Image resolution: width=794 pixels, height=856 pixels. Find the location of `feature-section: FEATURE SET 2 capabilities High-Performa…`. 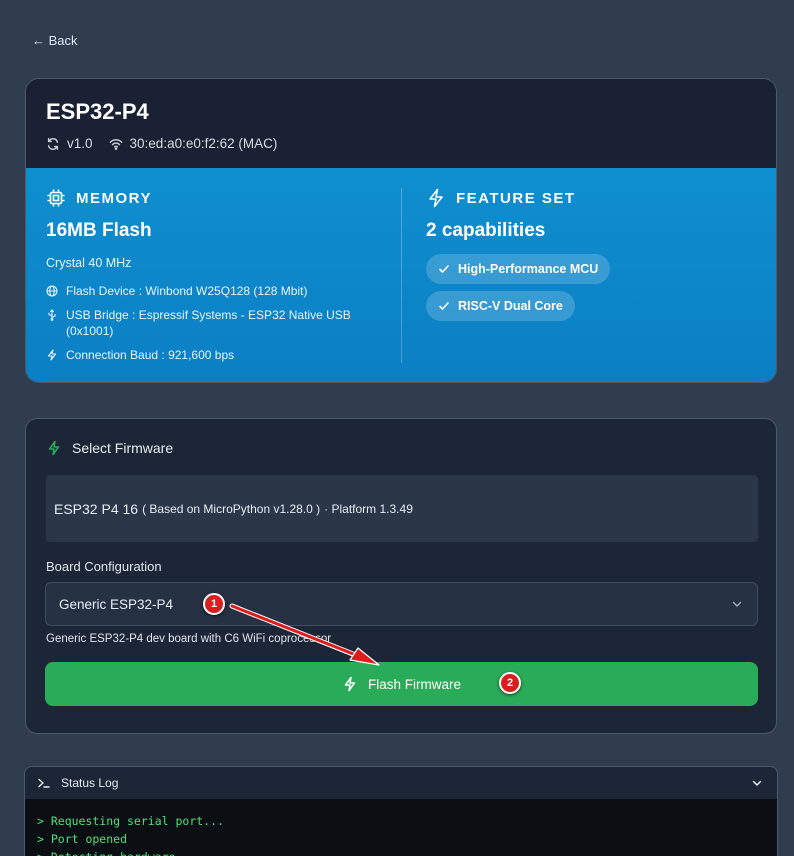

feature-section: FEATURE SET 2 capabilities High-Performa… is located at coordinates (591, 258).